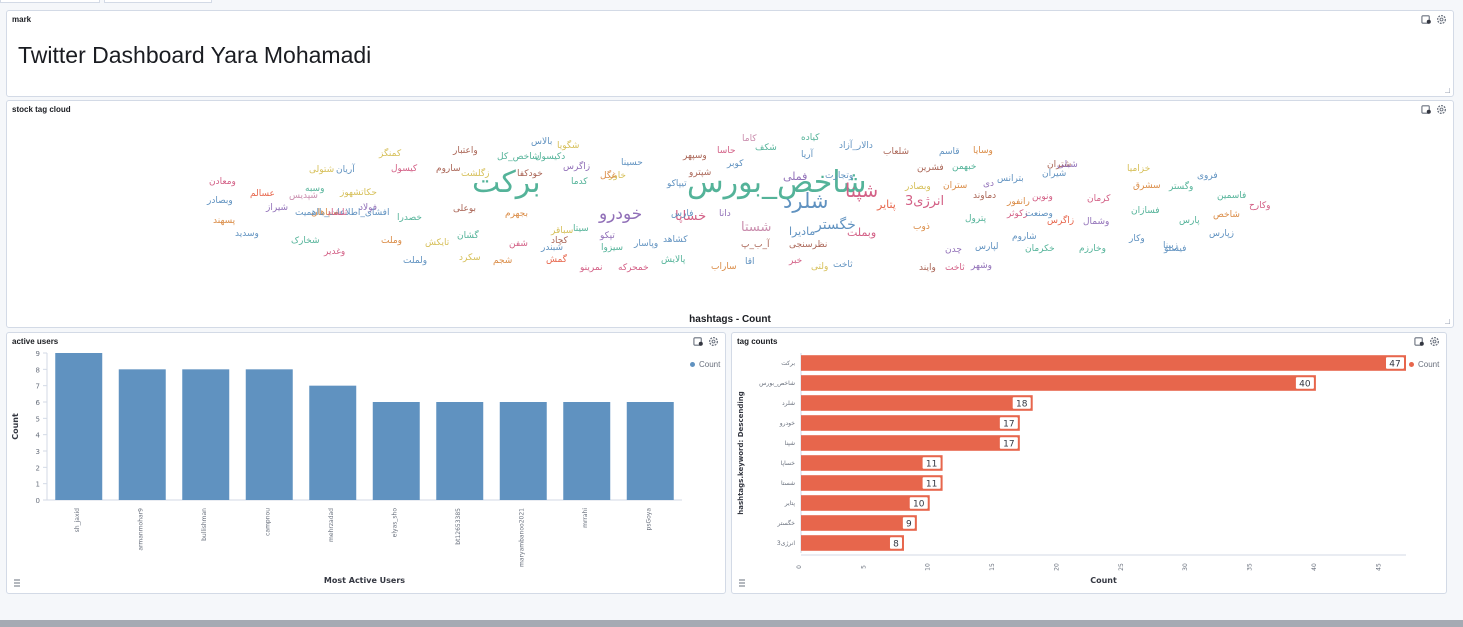 Image resolution: width=1463 pixels, height=627 pixels. Describe the element at coordinates (345, 170) in the screenshot. I see `cloud-word: آریان` at that location.